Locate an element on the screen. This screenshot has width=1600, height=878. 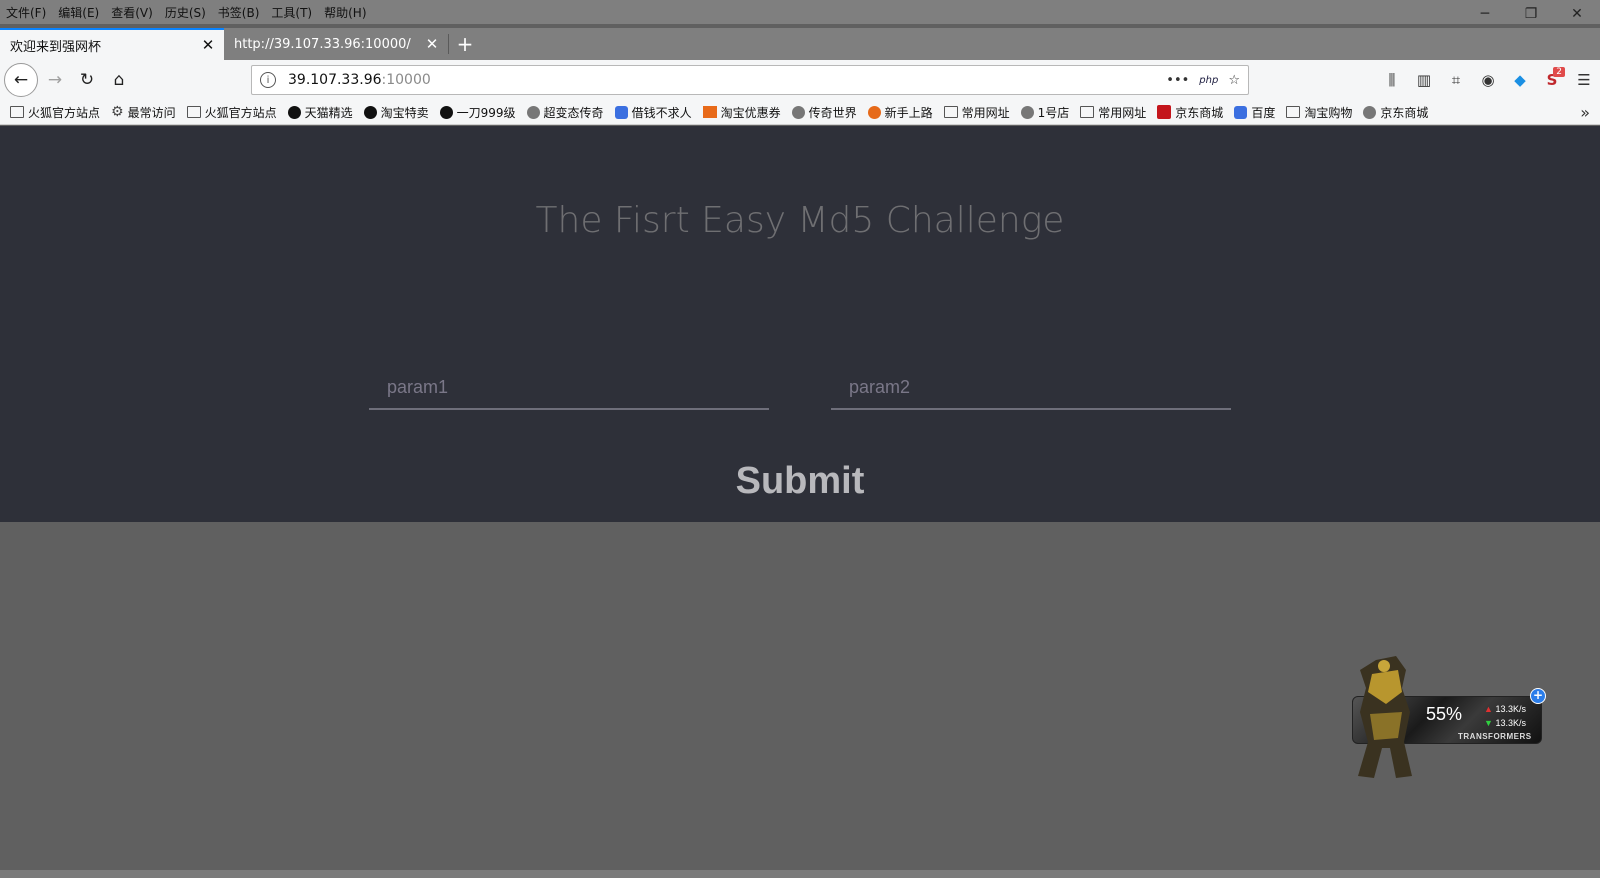
gear-icon: ⚙ is located at coordinates (117, 112).